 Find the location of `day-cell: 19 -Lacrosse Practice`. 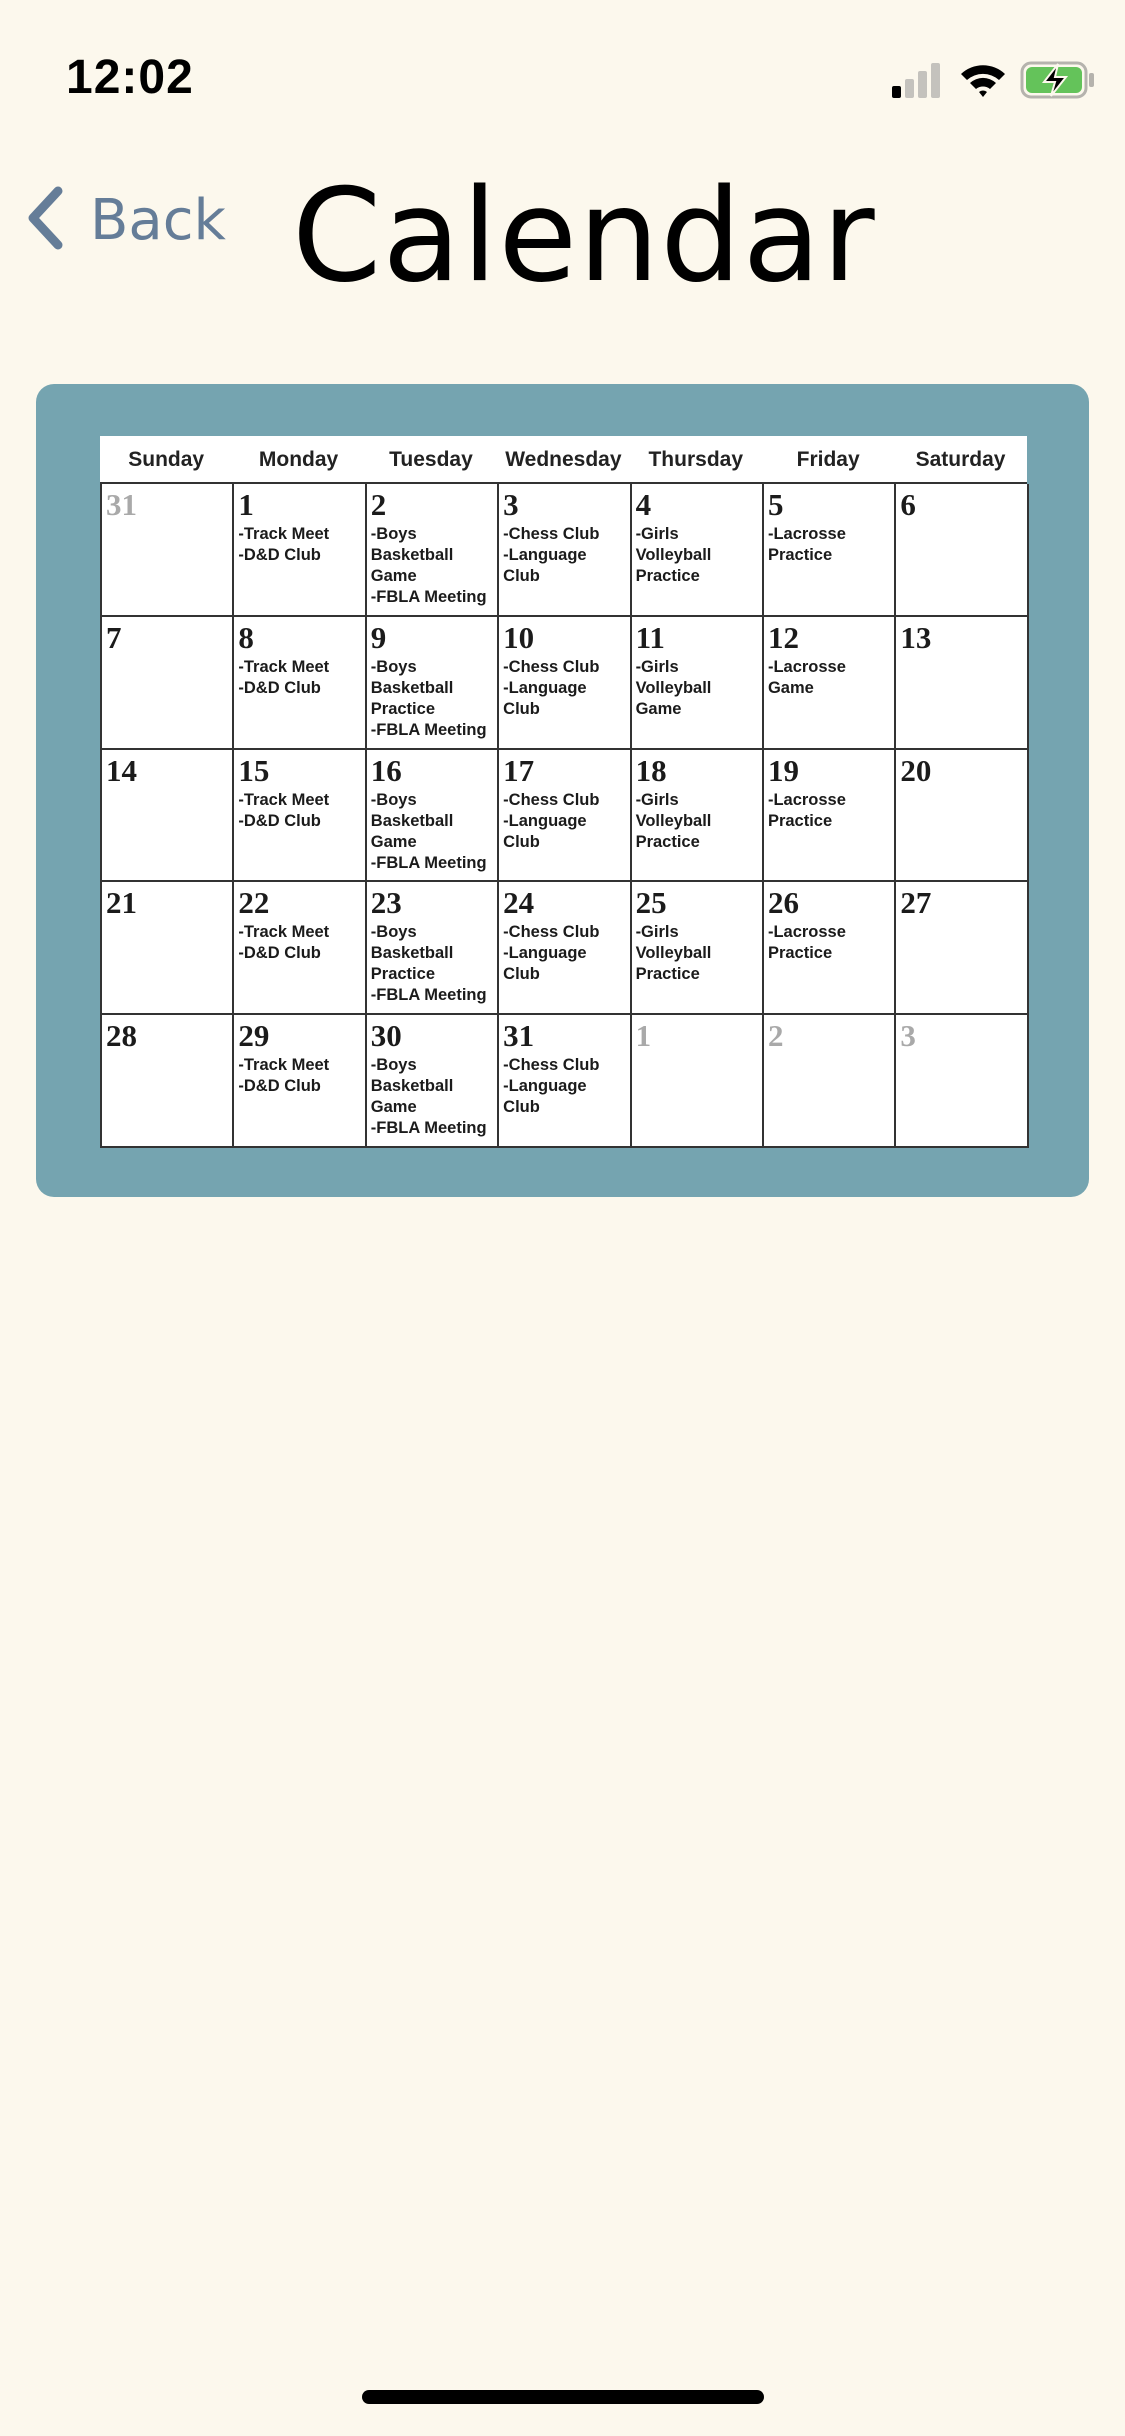

day-cell: 19 -Lacrosse Practice is located at coordinates (830, 816).